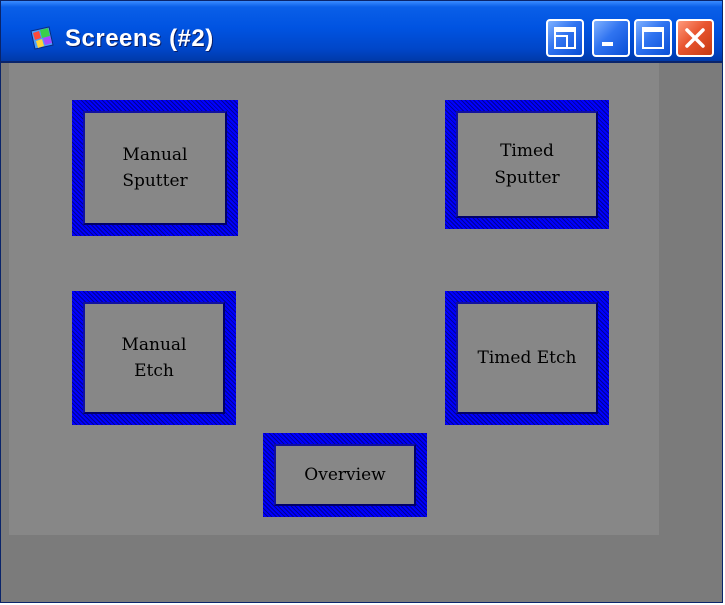 The width and height of the screenshot is (725, 605). I want to click on manual-etch-label: Manual Etch, so click(154, 357).